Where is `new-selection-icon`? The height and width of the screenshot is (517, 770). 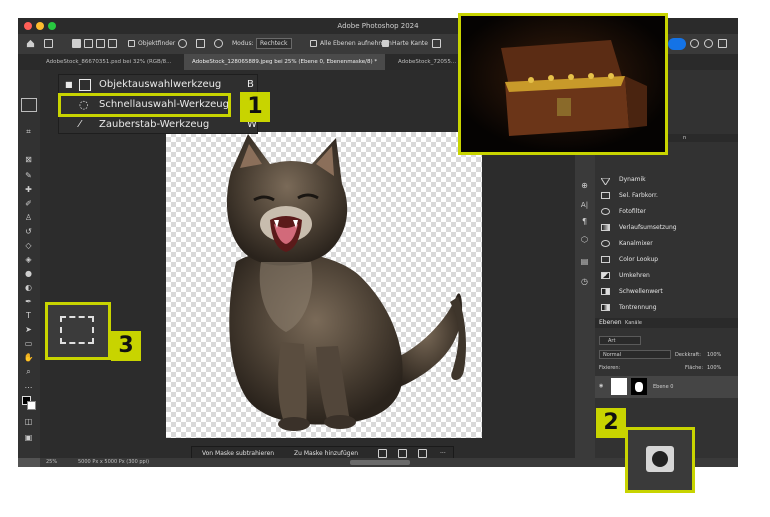 new-selection-icon is located at coordinates (76, 43).